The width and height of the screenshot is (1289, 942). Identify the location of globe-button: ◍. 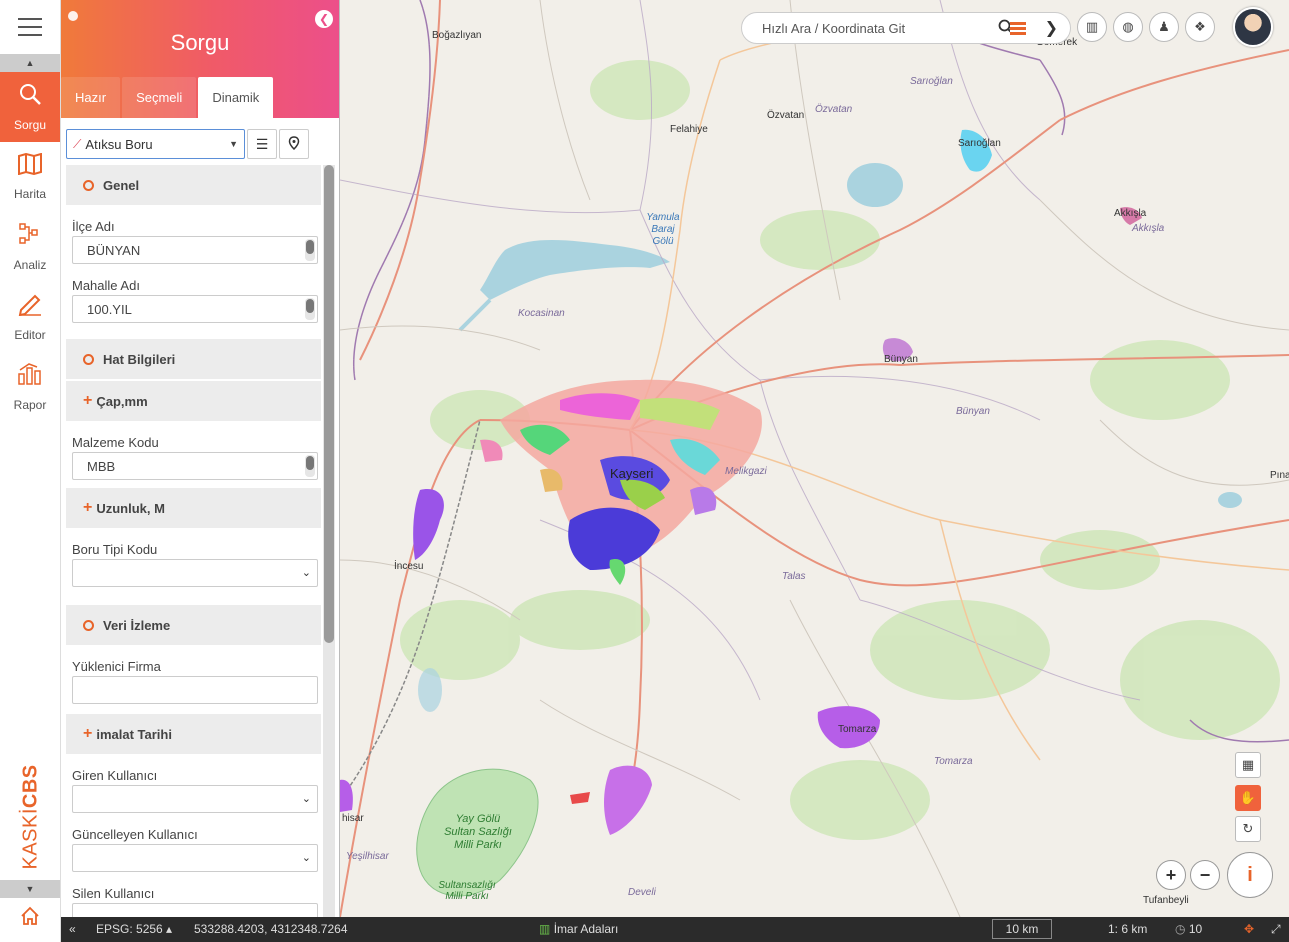
(1128, 27).